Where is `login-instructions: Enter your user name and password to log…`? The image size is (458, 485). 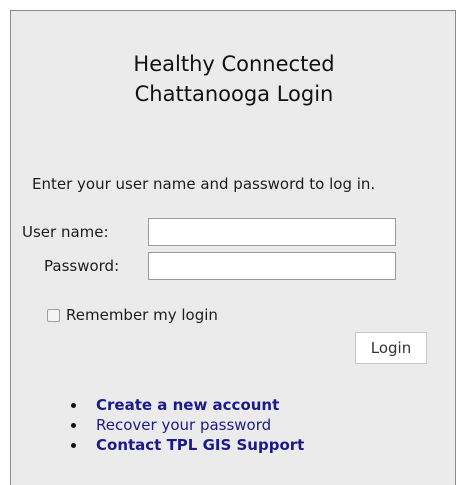
login-instructions: Enter your user name and password to log… is located at coordinates (204, 184).